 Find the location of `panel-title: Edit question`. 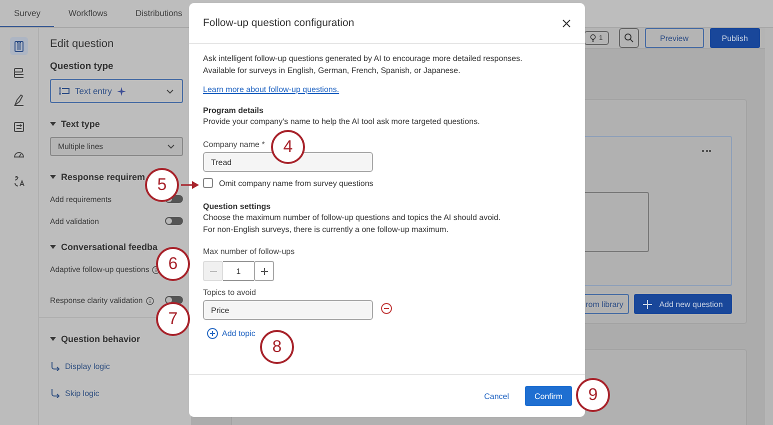

panel-title: Edit question is located at coordinates (82, 44).